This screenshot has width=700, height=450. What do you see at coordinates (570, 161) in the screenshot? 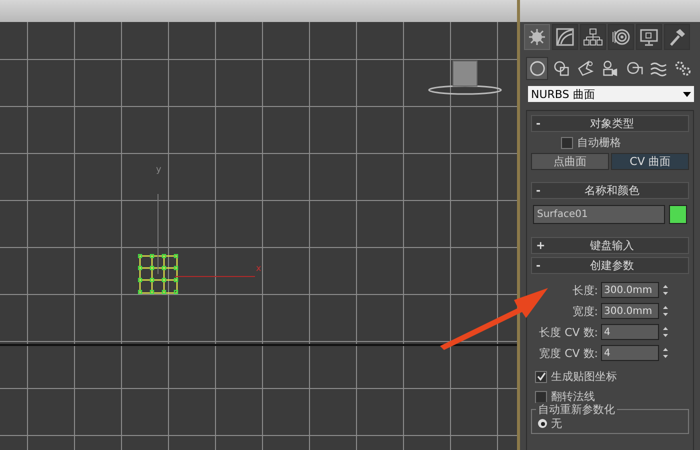
I see `surface-type-button: 点曲面` at bounding box center [570, 161].